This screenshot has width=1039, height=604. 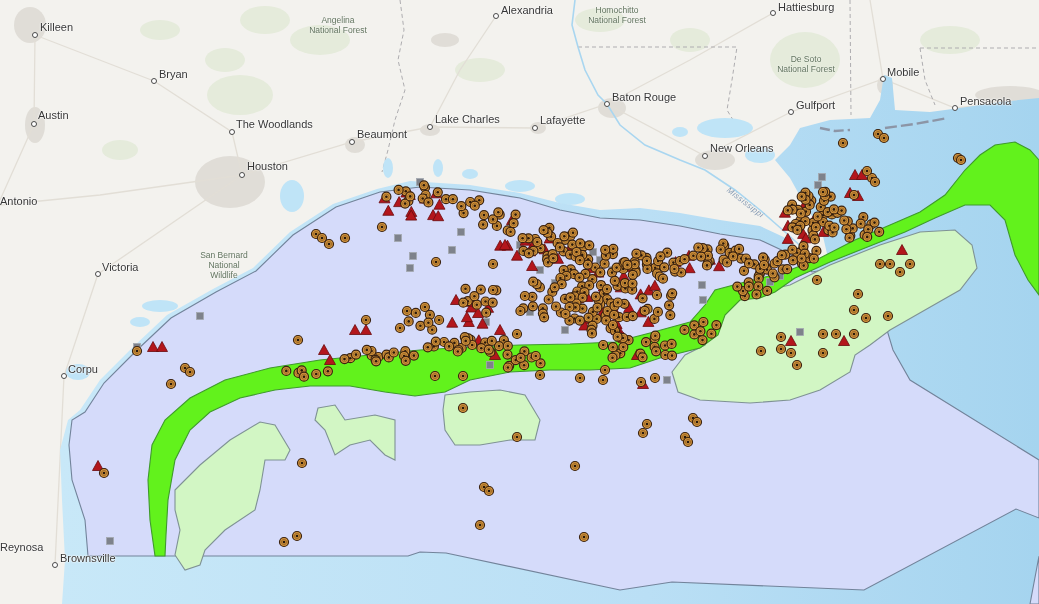 I want to click on park-label: Angelina National Forest, so click(x=338, y=25).